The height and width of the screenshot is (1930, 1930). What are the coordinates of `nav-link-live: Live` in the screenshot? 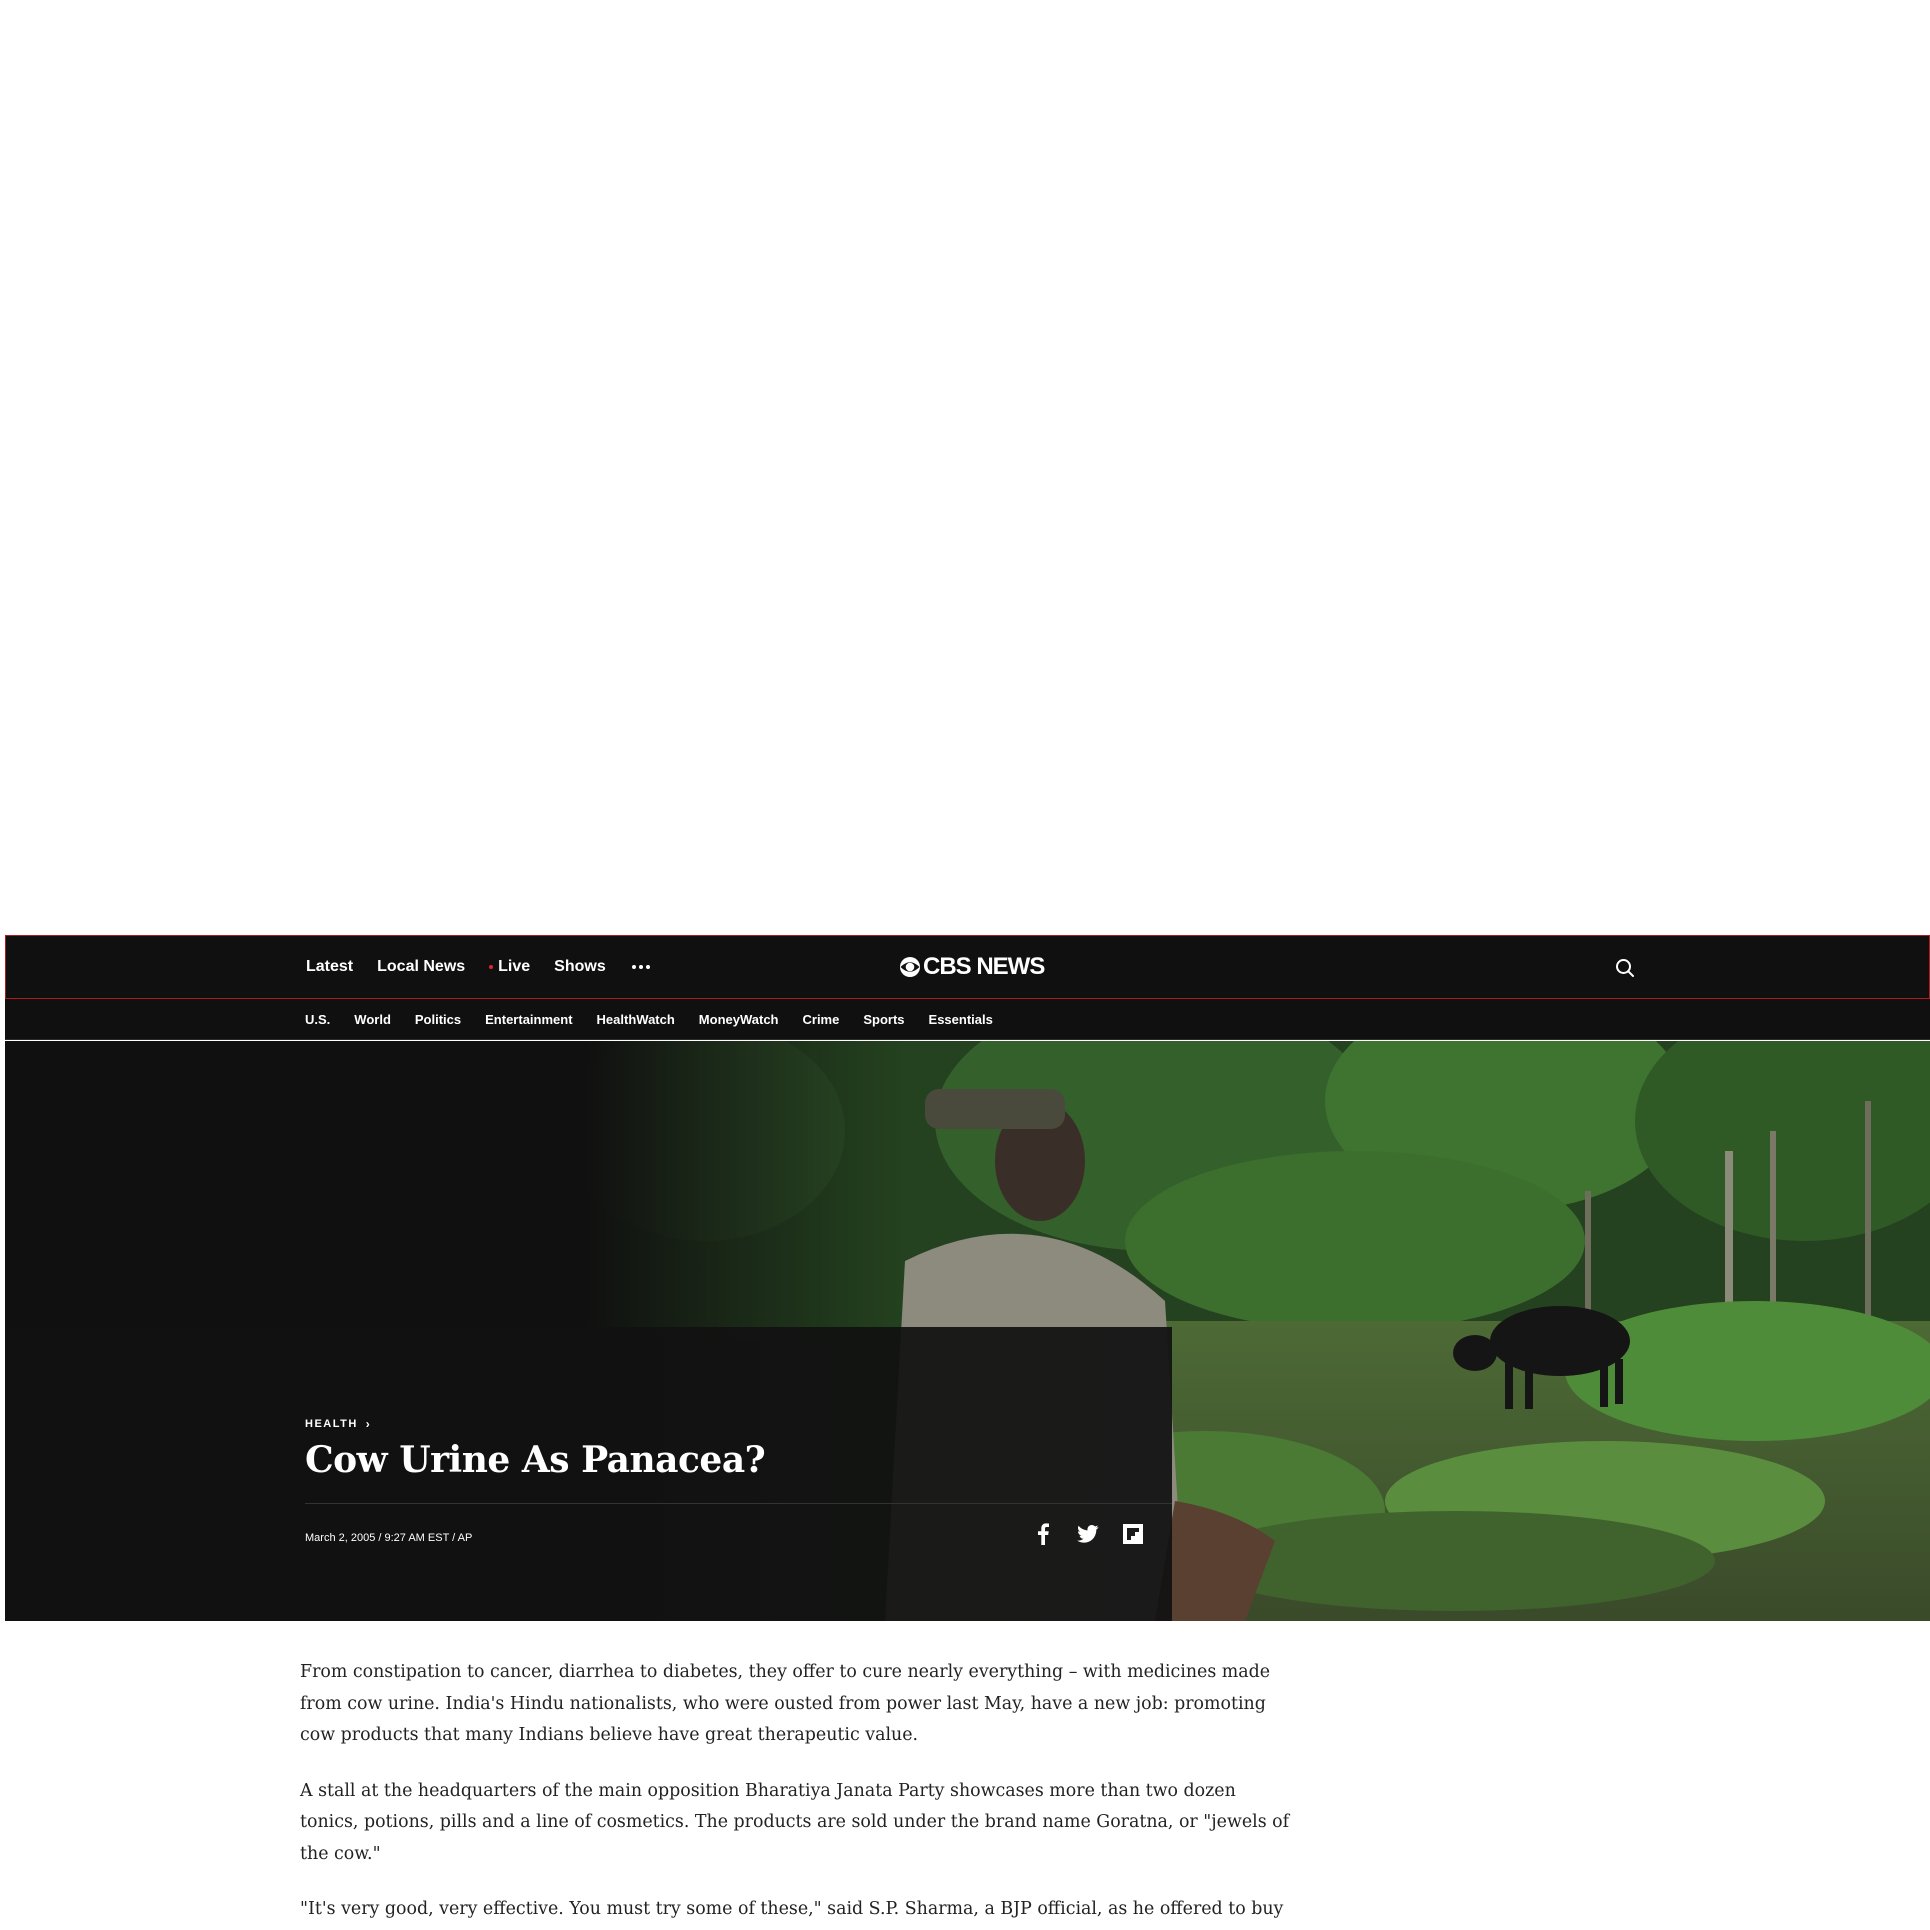 It's located at (509, 967).